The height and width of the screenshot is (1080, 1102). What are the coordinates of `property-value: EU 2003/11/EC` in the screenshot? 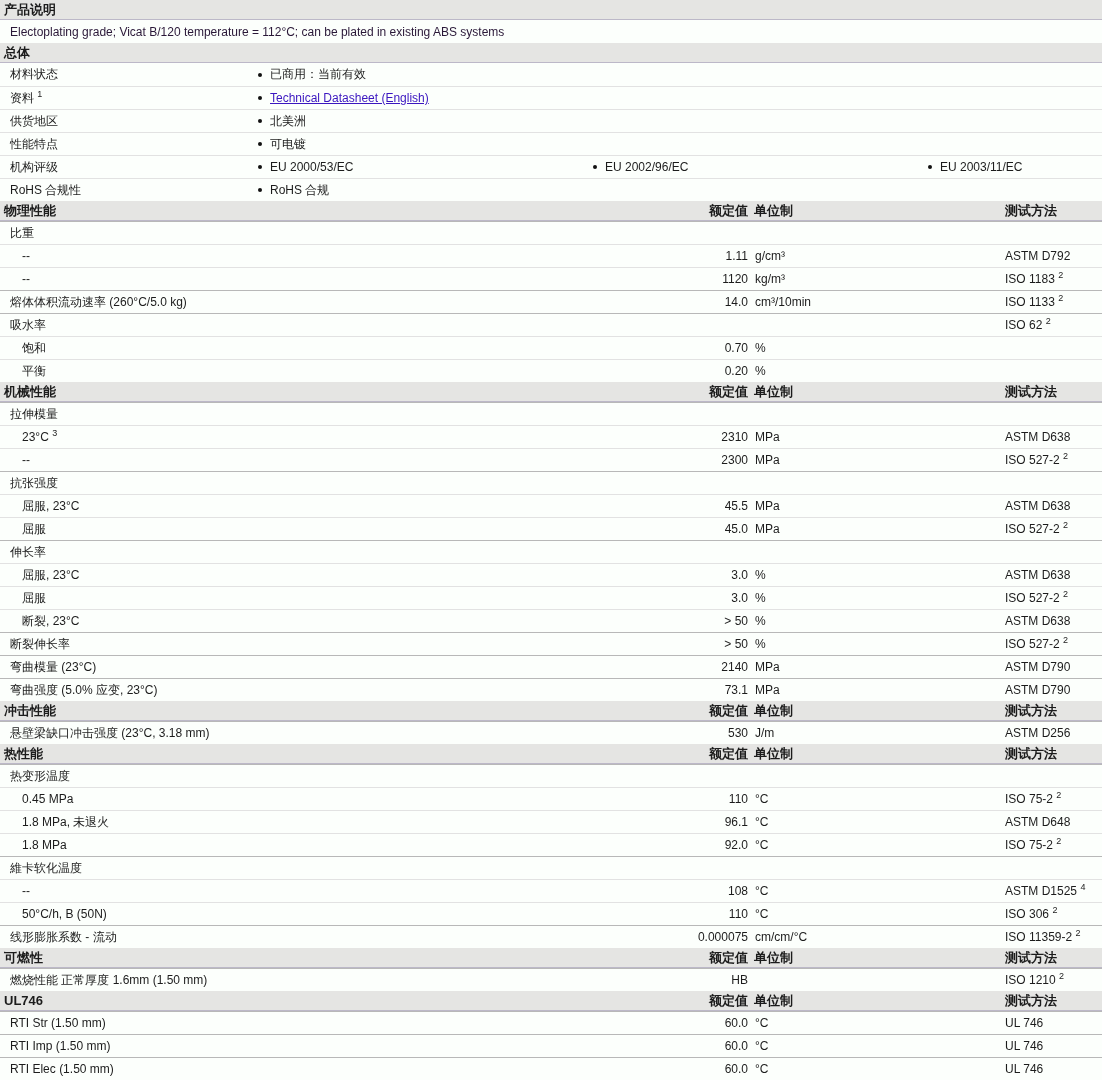 It's located at (981, 167).